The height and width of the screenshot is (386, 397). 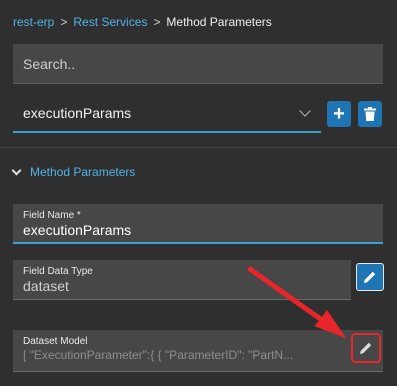 I want to click on search-input, so click(x=198, y=64).